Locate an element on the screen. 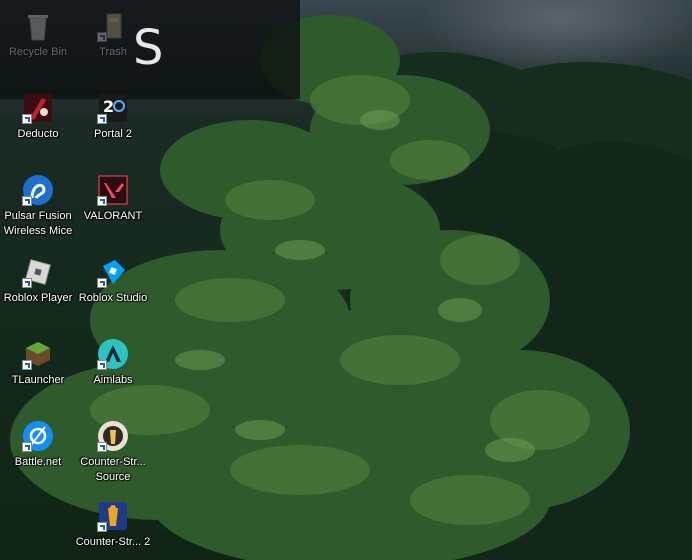 The height and width of the screenshot is (560, 692). counter-strike-2-icon is located at coordinates (113, 516).